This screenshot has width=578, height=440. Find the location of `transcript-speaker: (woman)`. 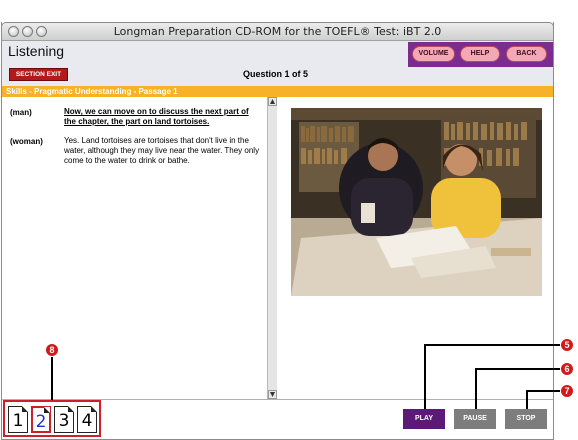

transcript-speaker: (woman) is located at coordinates (26, 141).